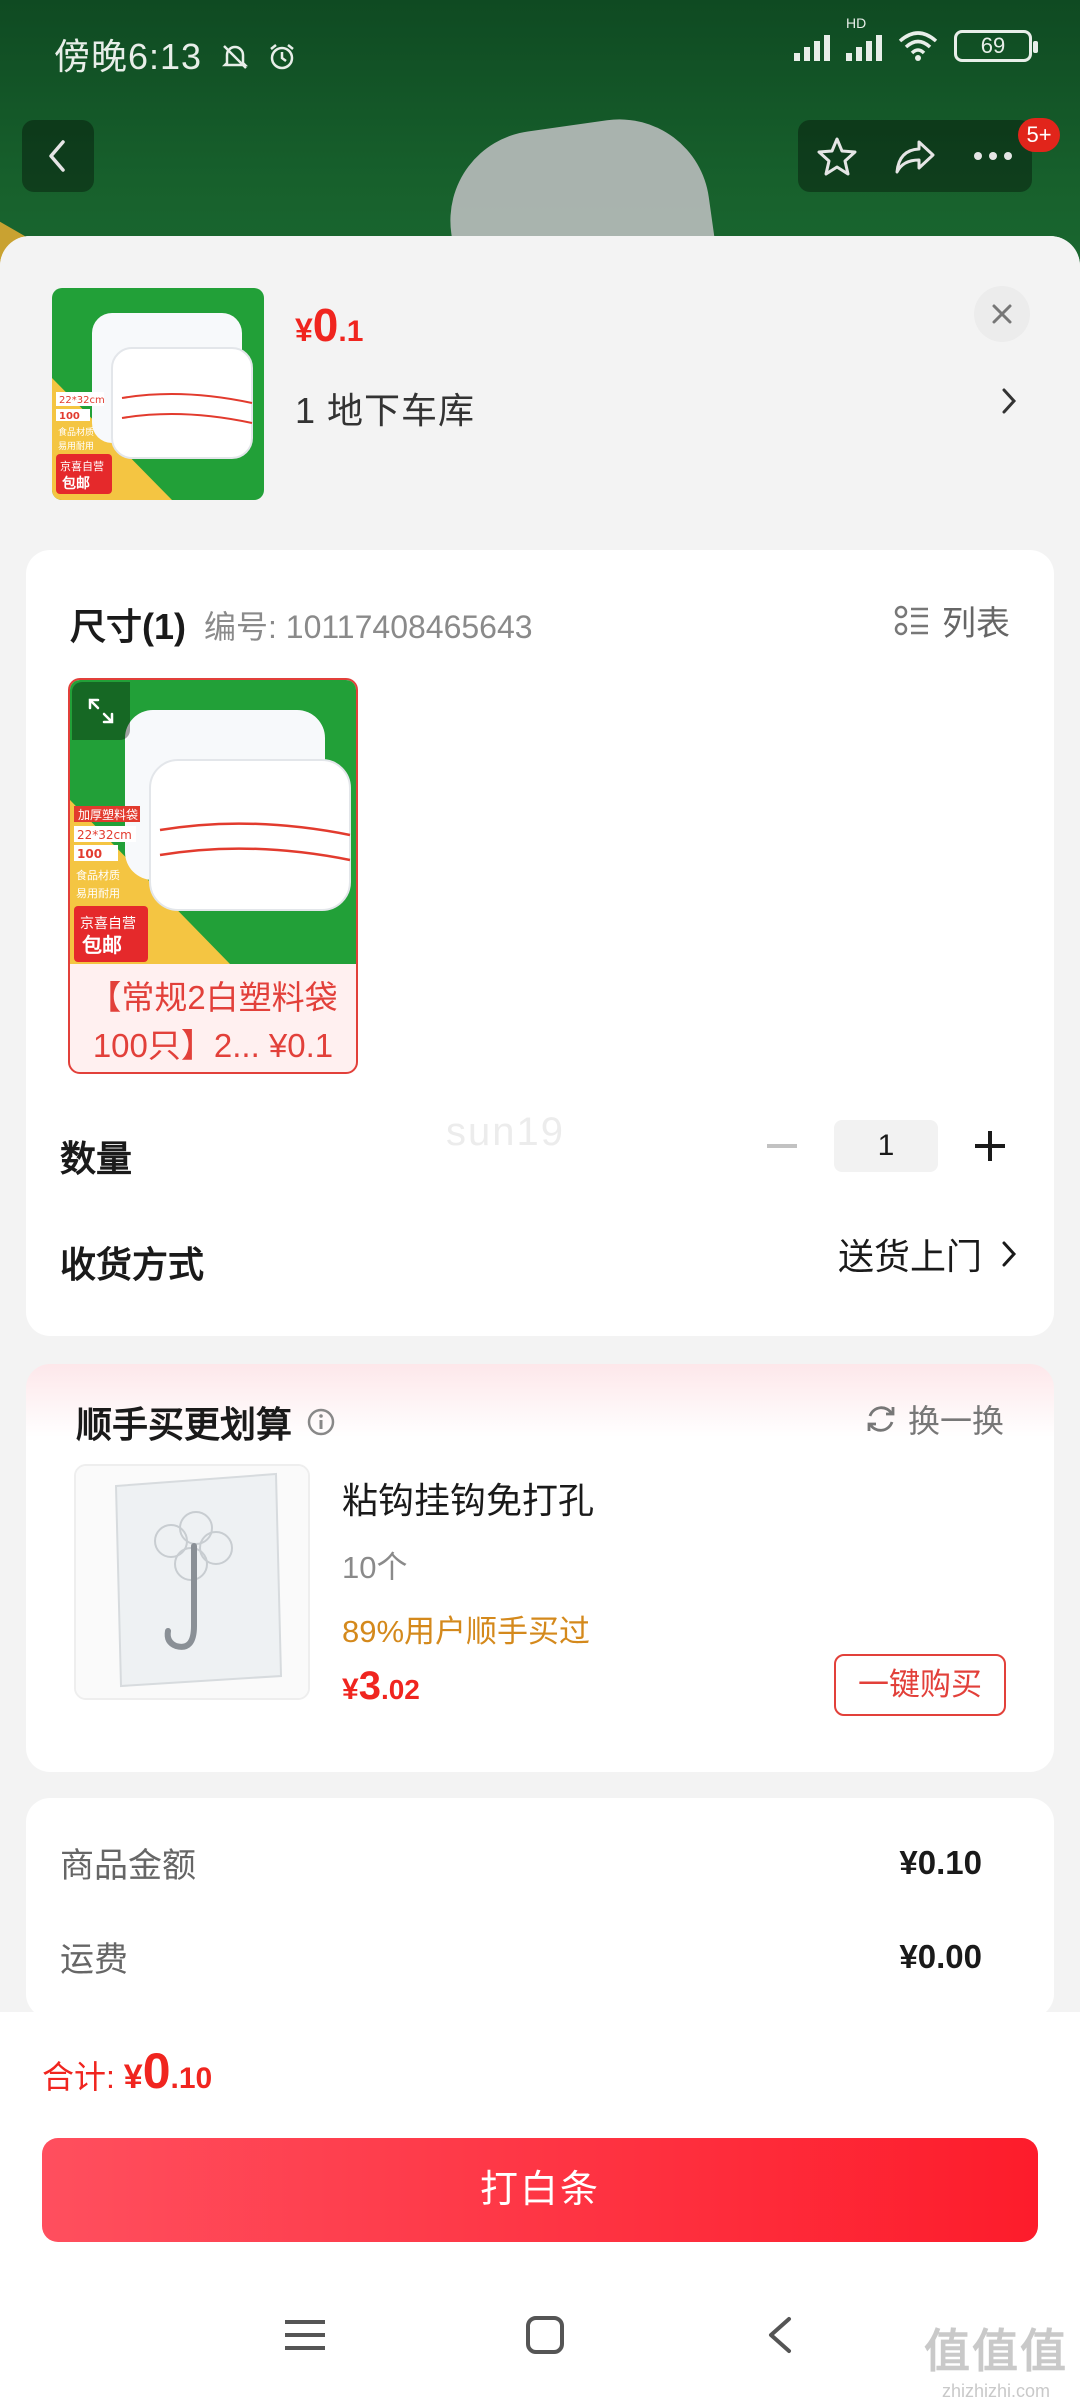 The width and height of the screenshot is (1080, 2400). Describe the element at coordinates (468, 1498) in the screenshot. I see `recommend-product-name: 粘钩挂钩免打孔` at that location.